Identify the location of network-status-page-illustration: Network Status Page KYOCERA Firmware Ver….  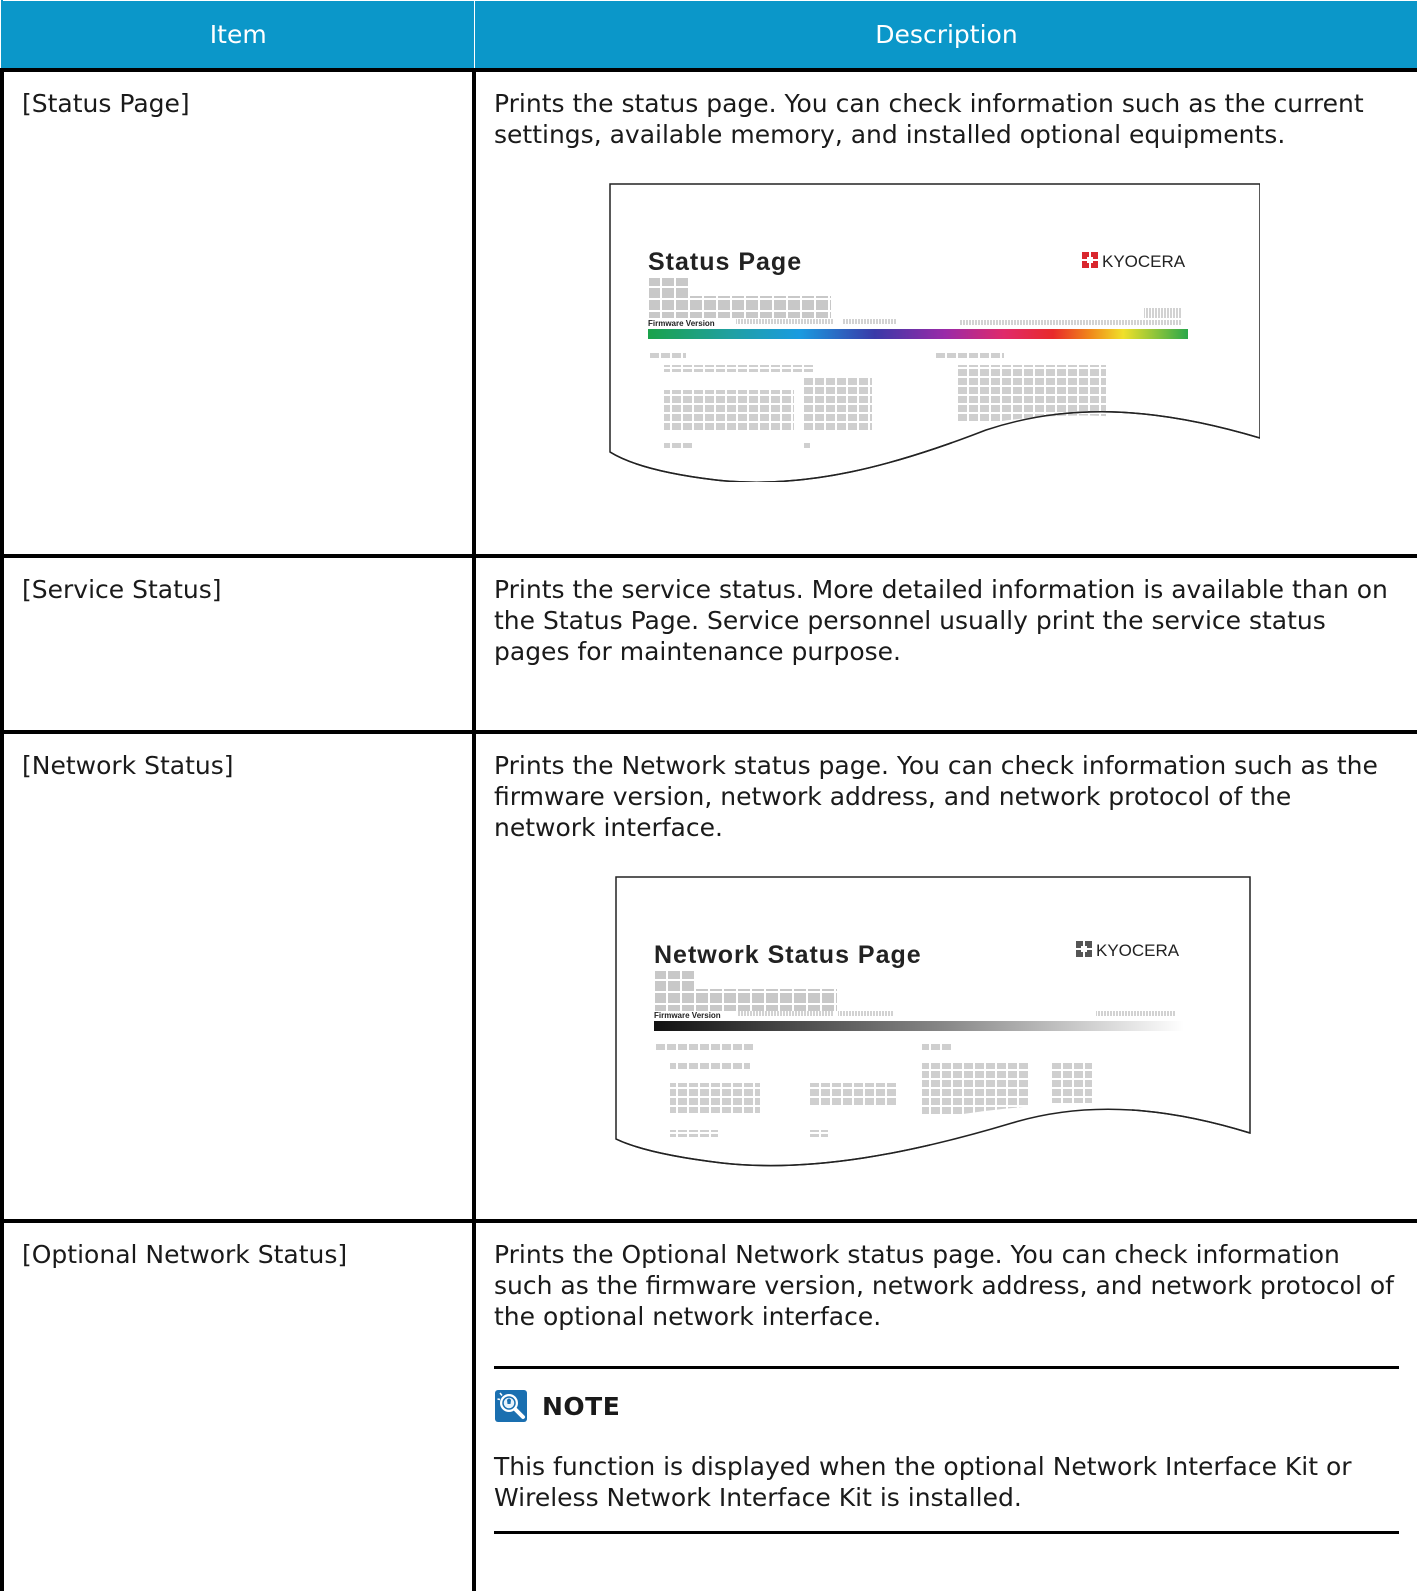
(933, 1023).